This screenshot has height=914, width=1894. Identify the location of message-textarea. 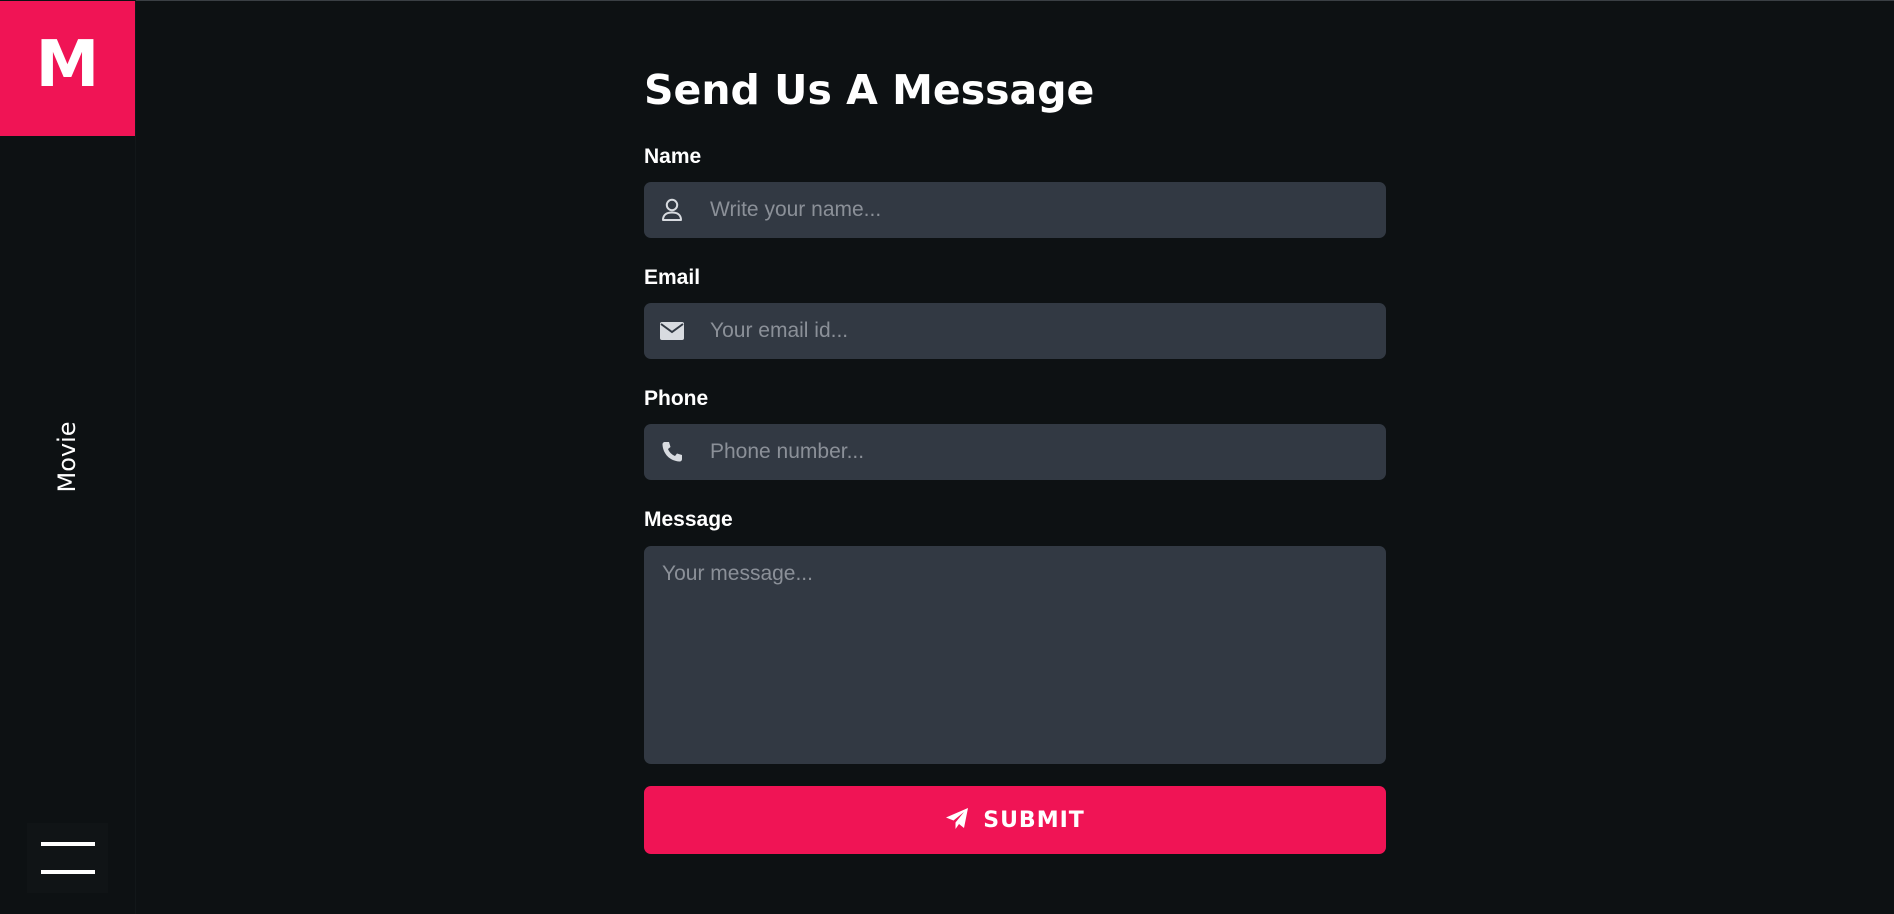
(1015, 655).